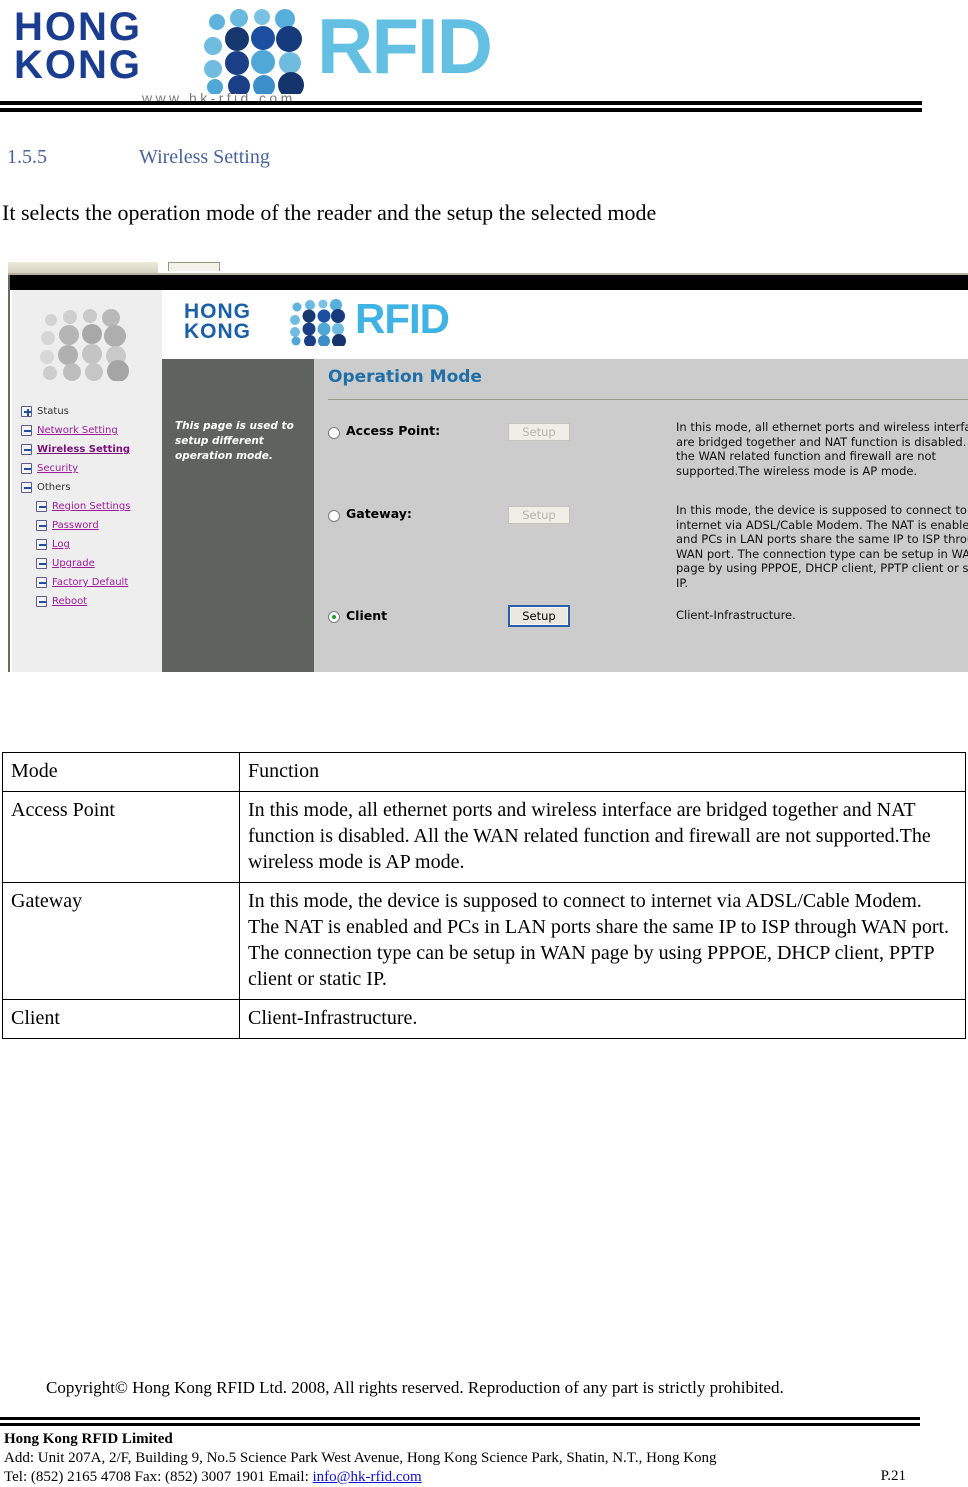 The image size is (968, 1487). Describe the element at coordinates (77, 430) in the screenshot. I see `sidebar-item-label: Network Setting` at that location.